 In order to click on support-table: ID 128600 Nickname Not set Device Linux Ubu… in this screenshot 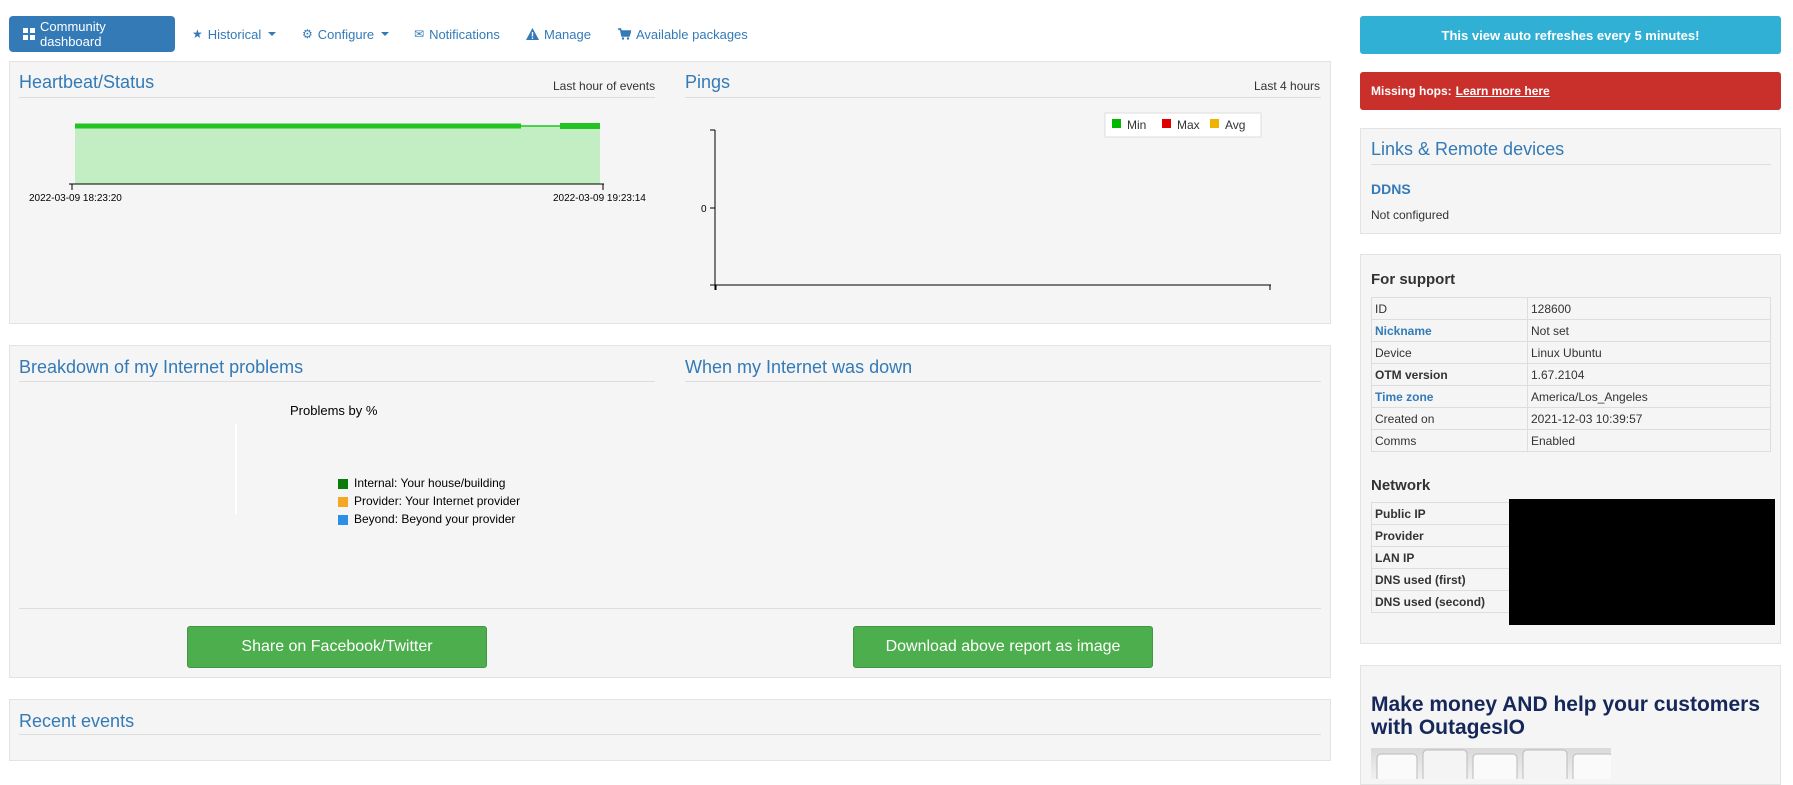, I will do `click(1571, 374)`.